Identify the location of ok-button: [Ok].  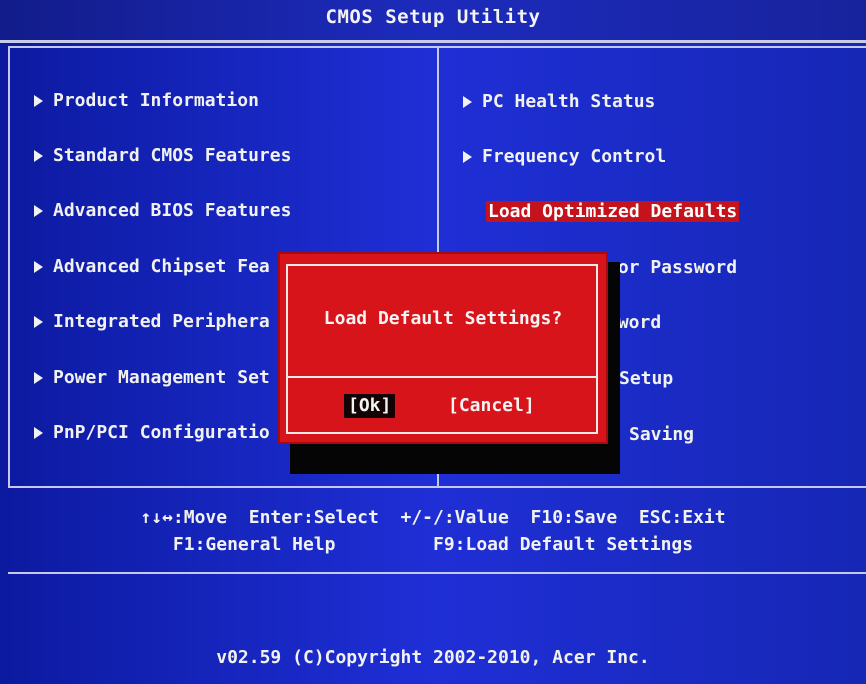
(370, 406).